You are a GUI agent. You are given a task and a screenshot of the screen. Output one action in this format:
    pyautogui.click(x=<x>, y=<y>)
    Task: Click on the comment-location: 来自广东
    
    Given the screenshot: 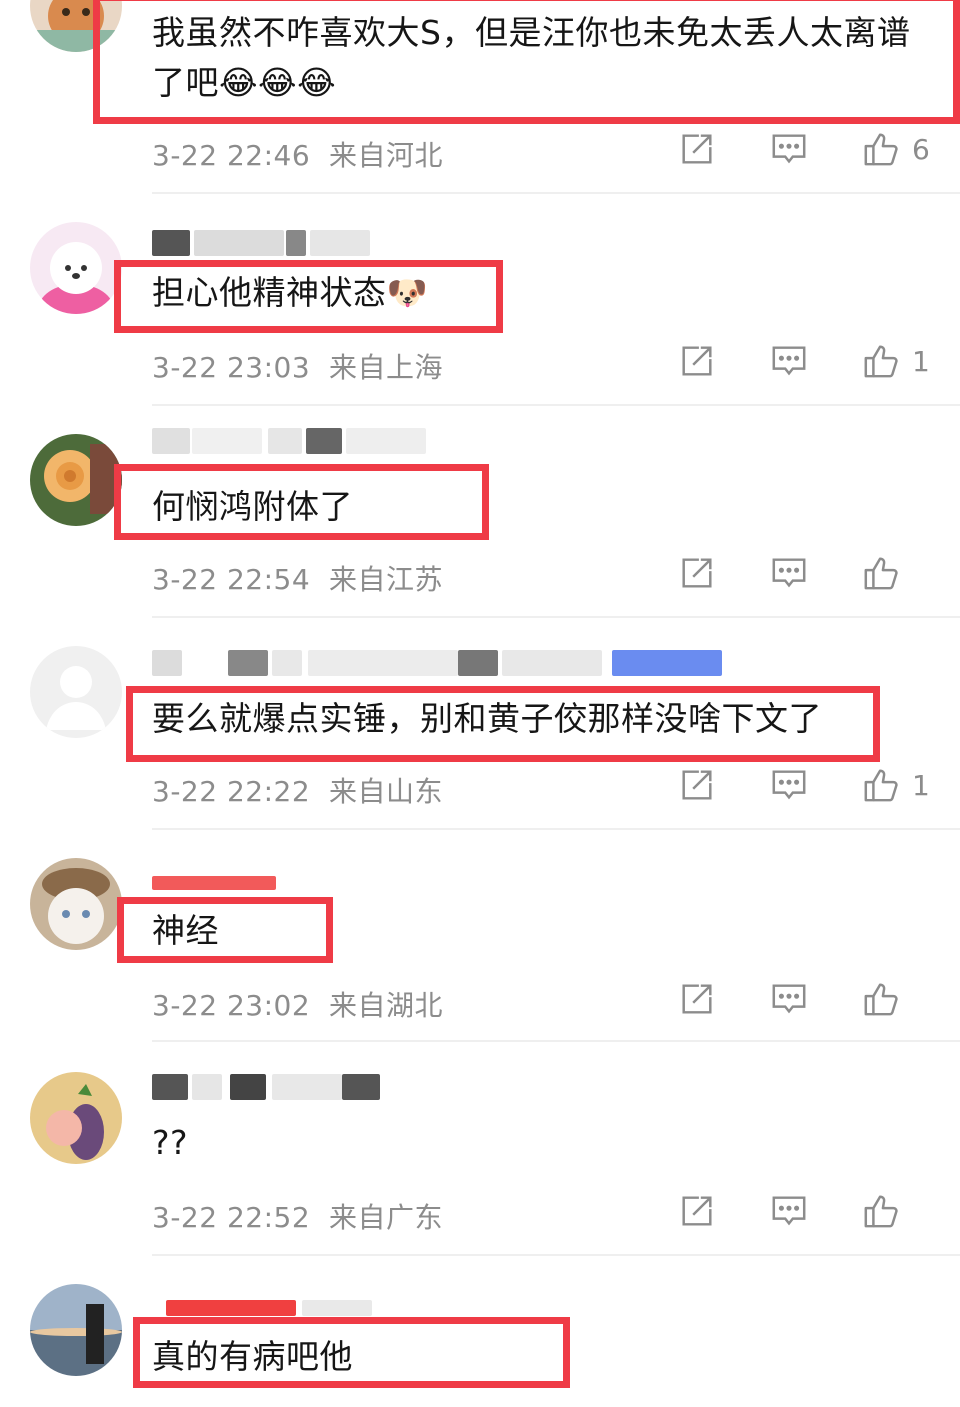 What is the action you would take?
    pyautogui.click(x=385, y=1217)
    